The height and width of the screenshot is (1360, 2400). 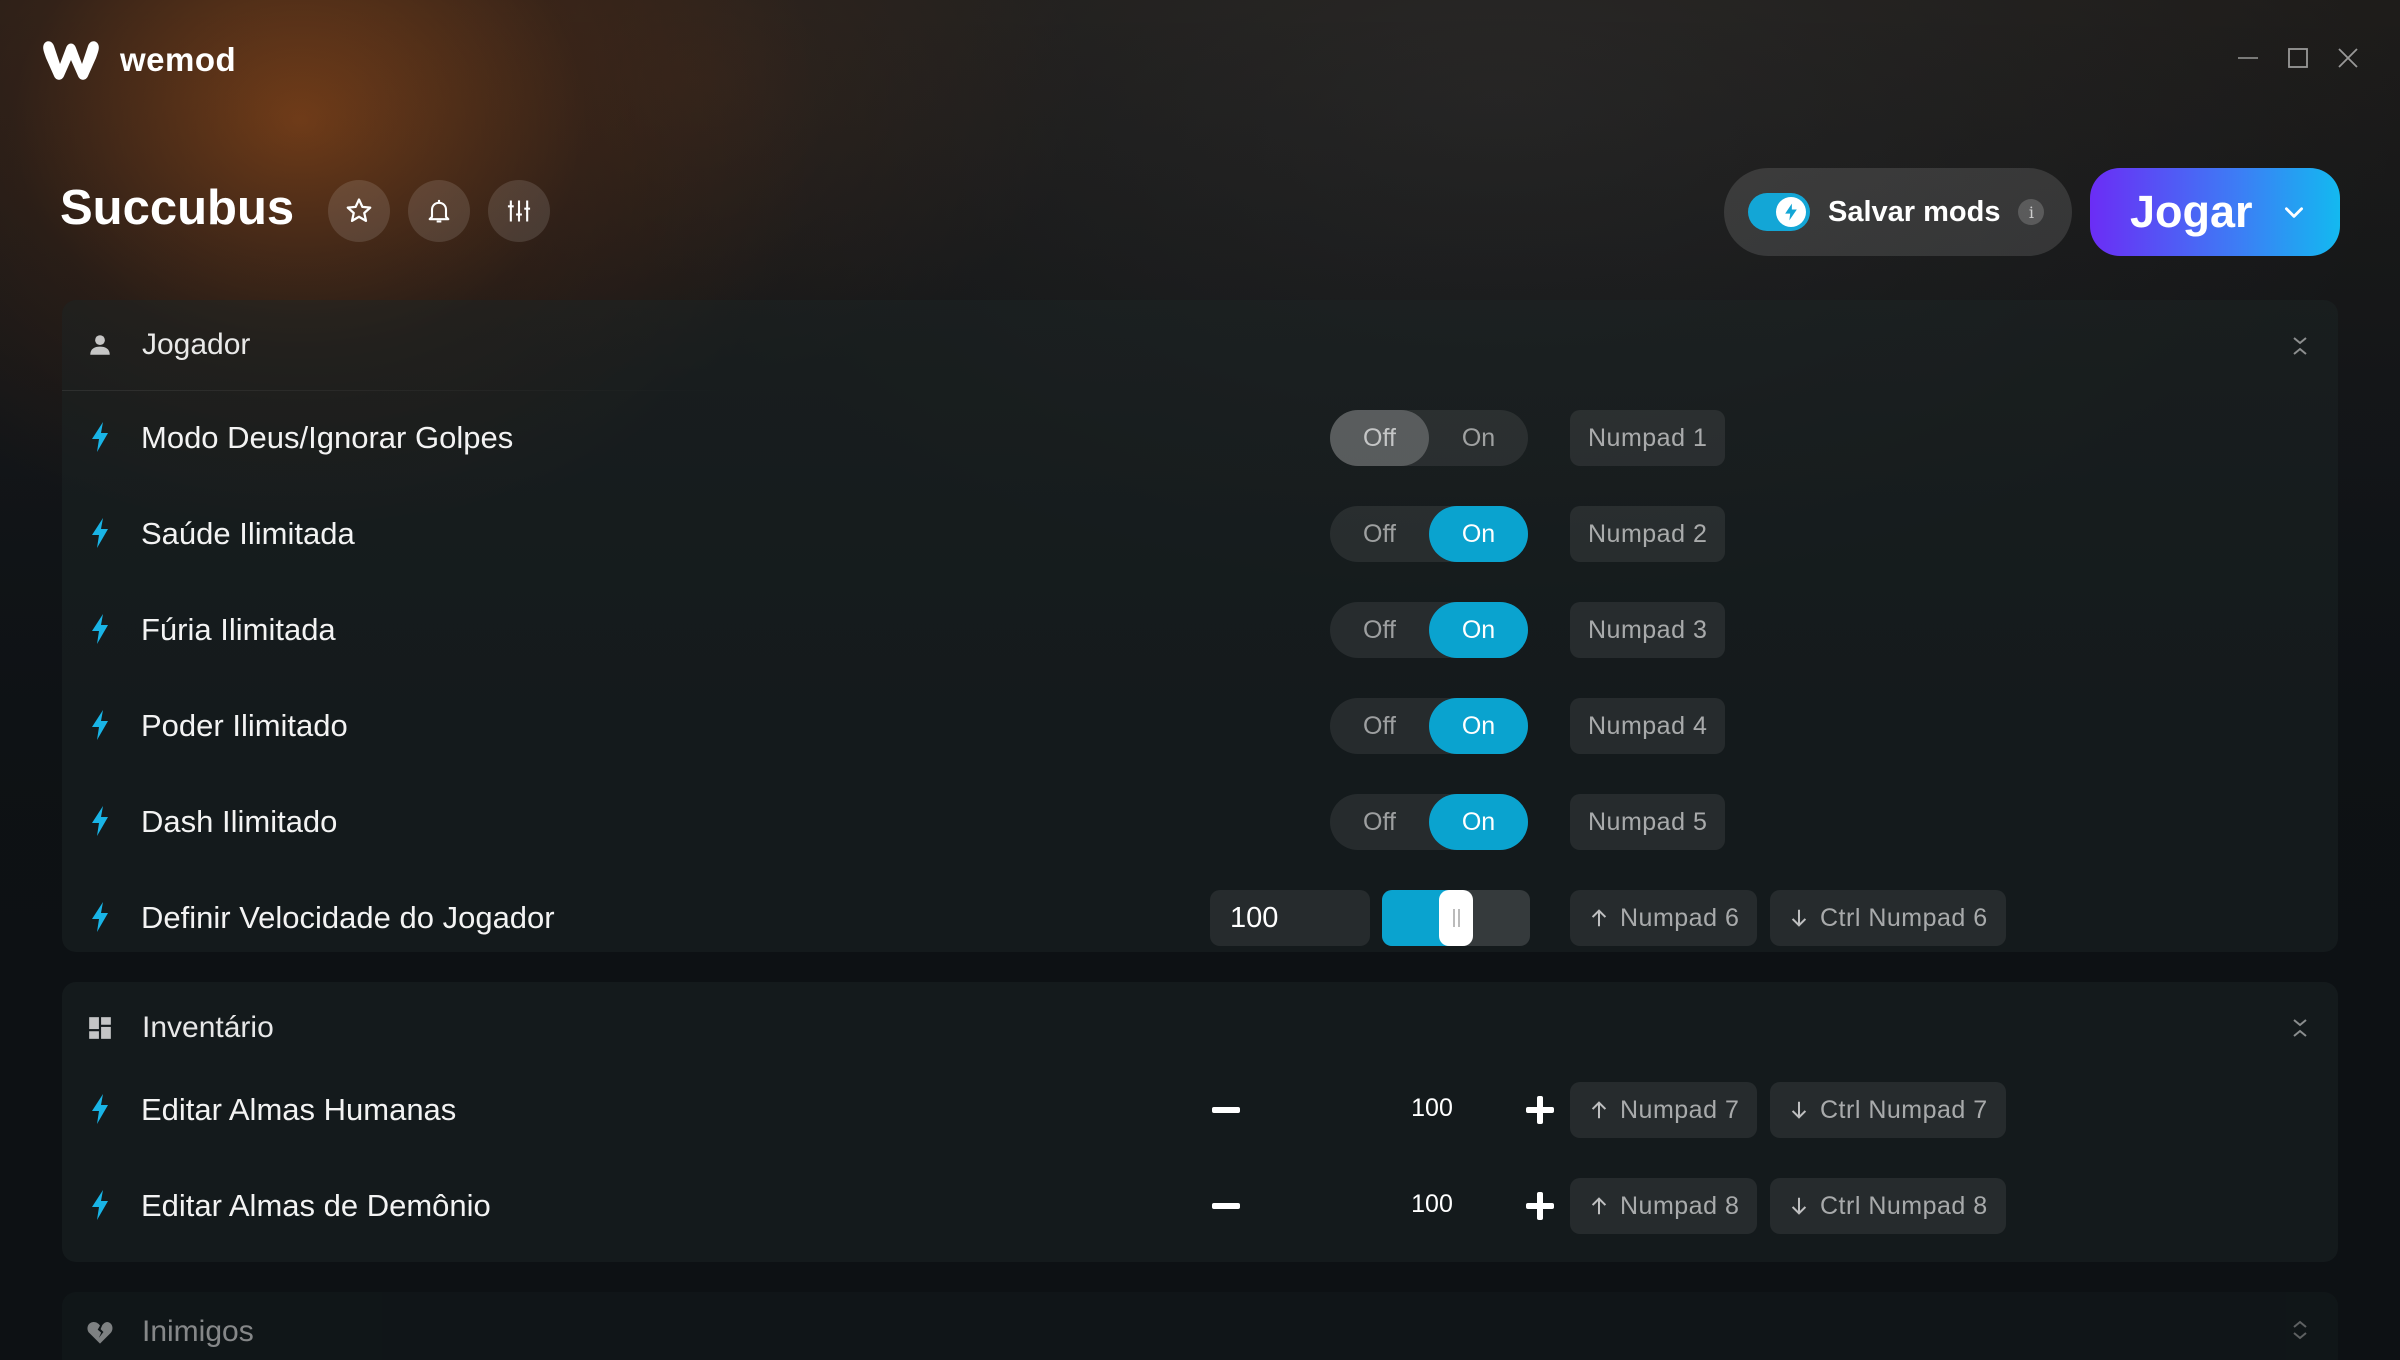 I want to click on info-icon: i, so click(x=2031, y=212).